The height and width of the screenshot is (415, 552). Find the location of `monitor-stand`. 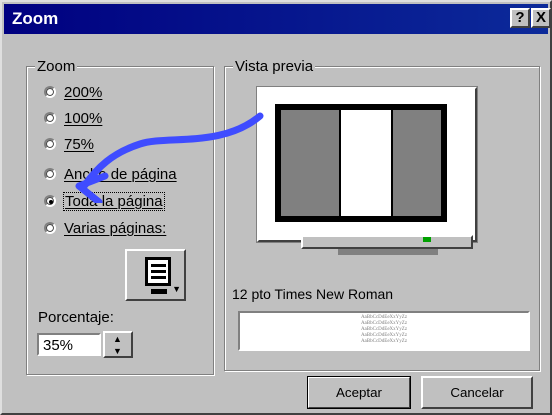

monitor-stand is located at coordinates (387, 242).